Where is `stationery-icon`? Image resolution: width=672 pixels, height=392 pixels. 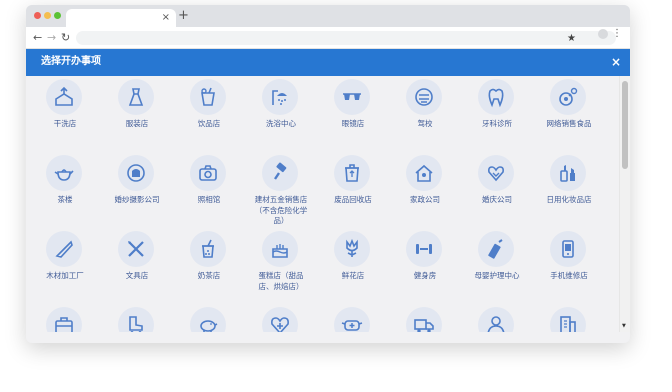 stationery-icon is located at coordinates (136, 249).